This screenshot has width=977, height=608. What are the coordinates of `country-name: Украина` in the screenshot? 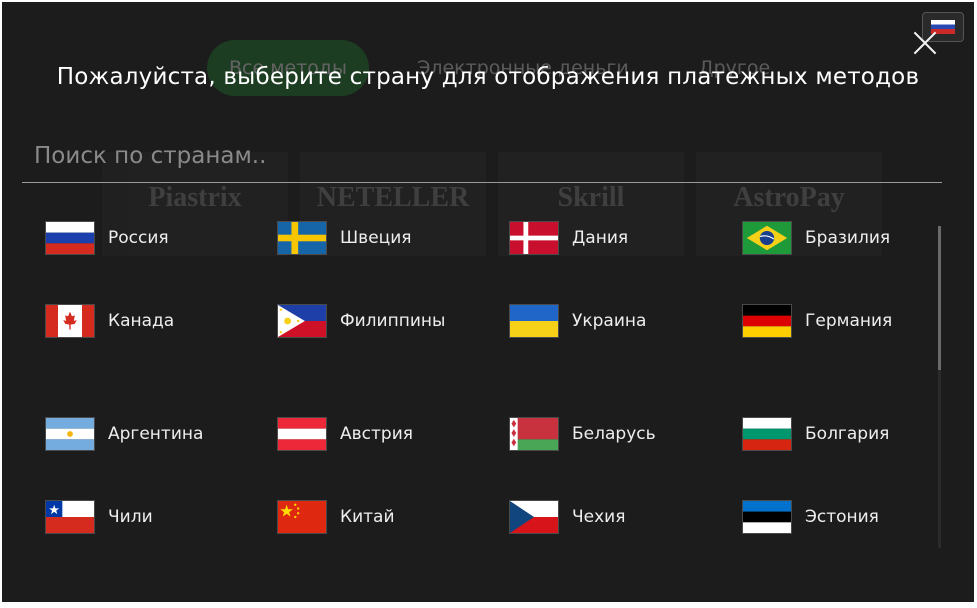 It's located at (609, 321).